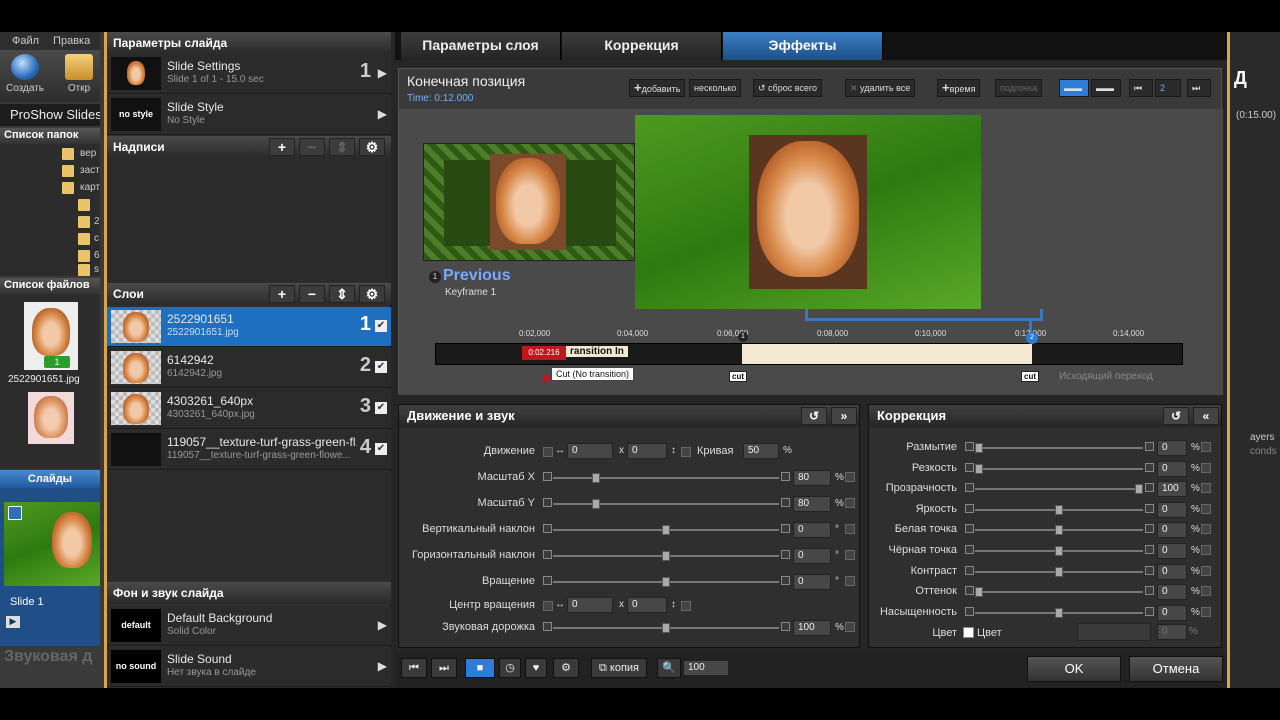 The width and height of the screenshot is (1280, 720). What do you see at coordinates (96, 238) in the screenshot?
I see `folder-label: с` at bounding box center [96, 238].